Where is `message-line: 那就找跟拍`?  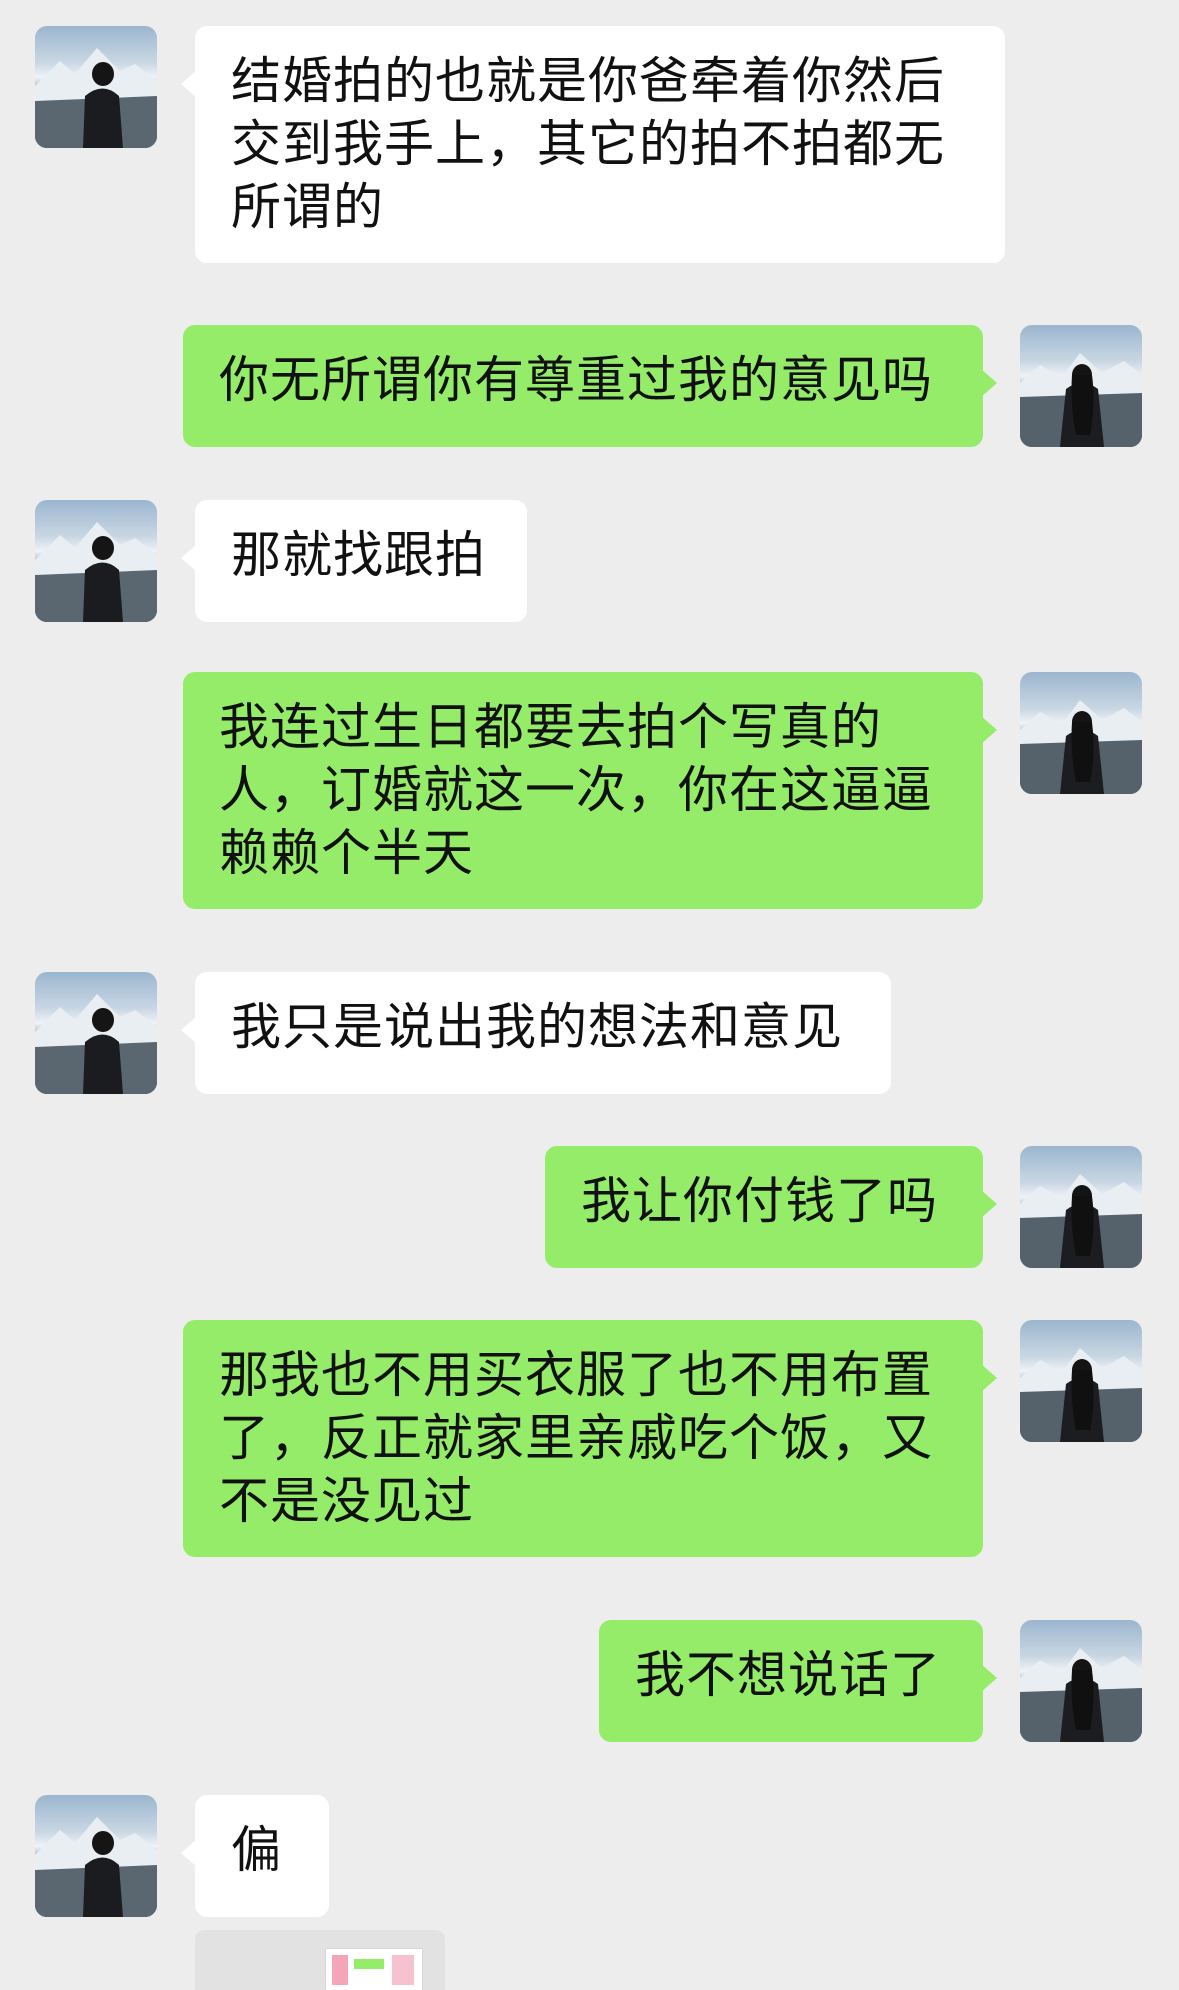
message-line: 那就找跟拍 is located at coordinates (358, 555).